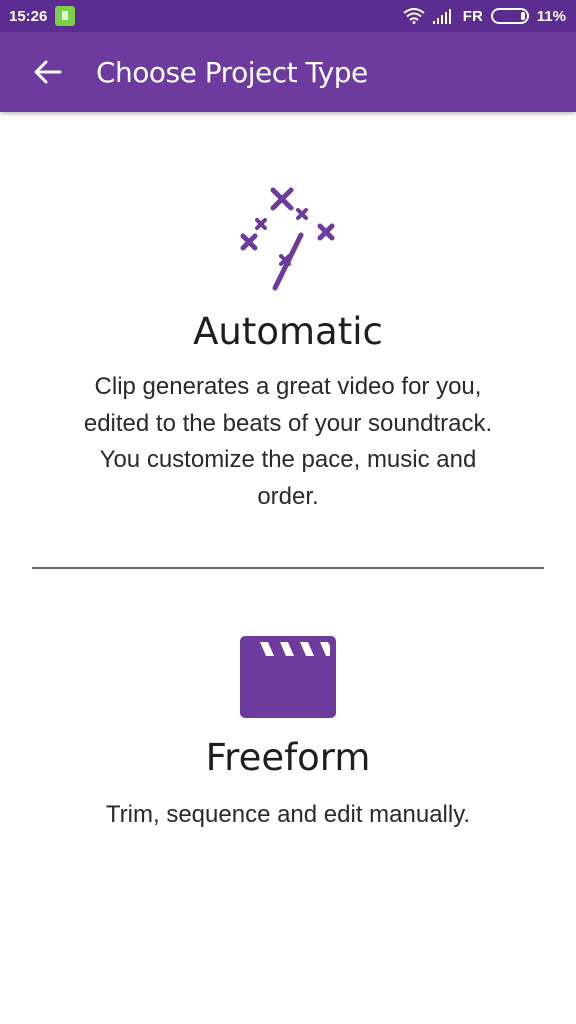 Image resolution: width=576 pixels, height=1024 pixels. I want to click on carrier-label: FR, so click(472, 16).